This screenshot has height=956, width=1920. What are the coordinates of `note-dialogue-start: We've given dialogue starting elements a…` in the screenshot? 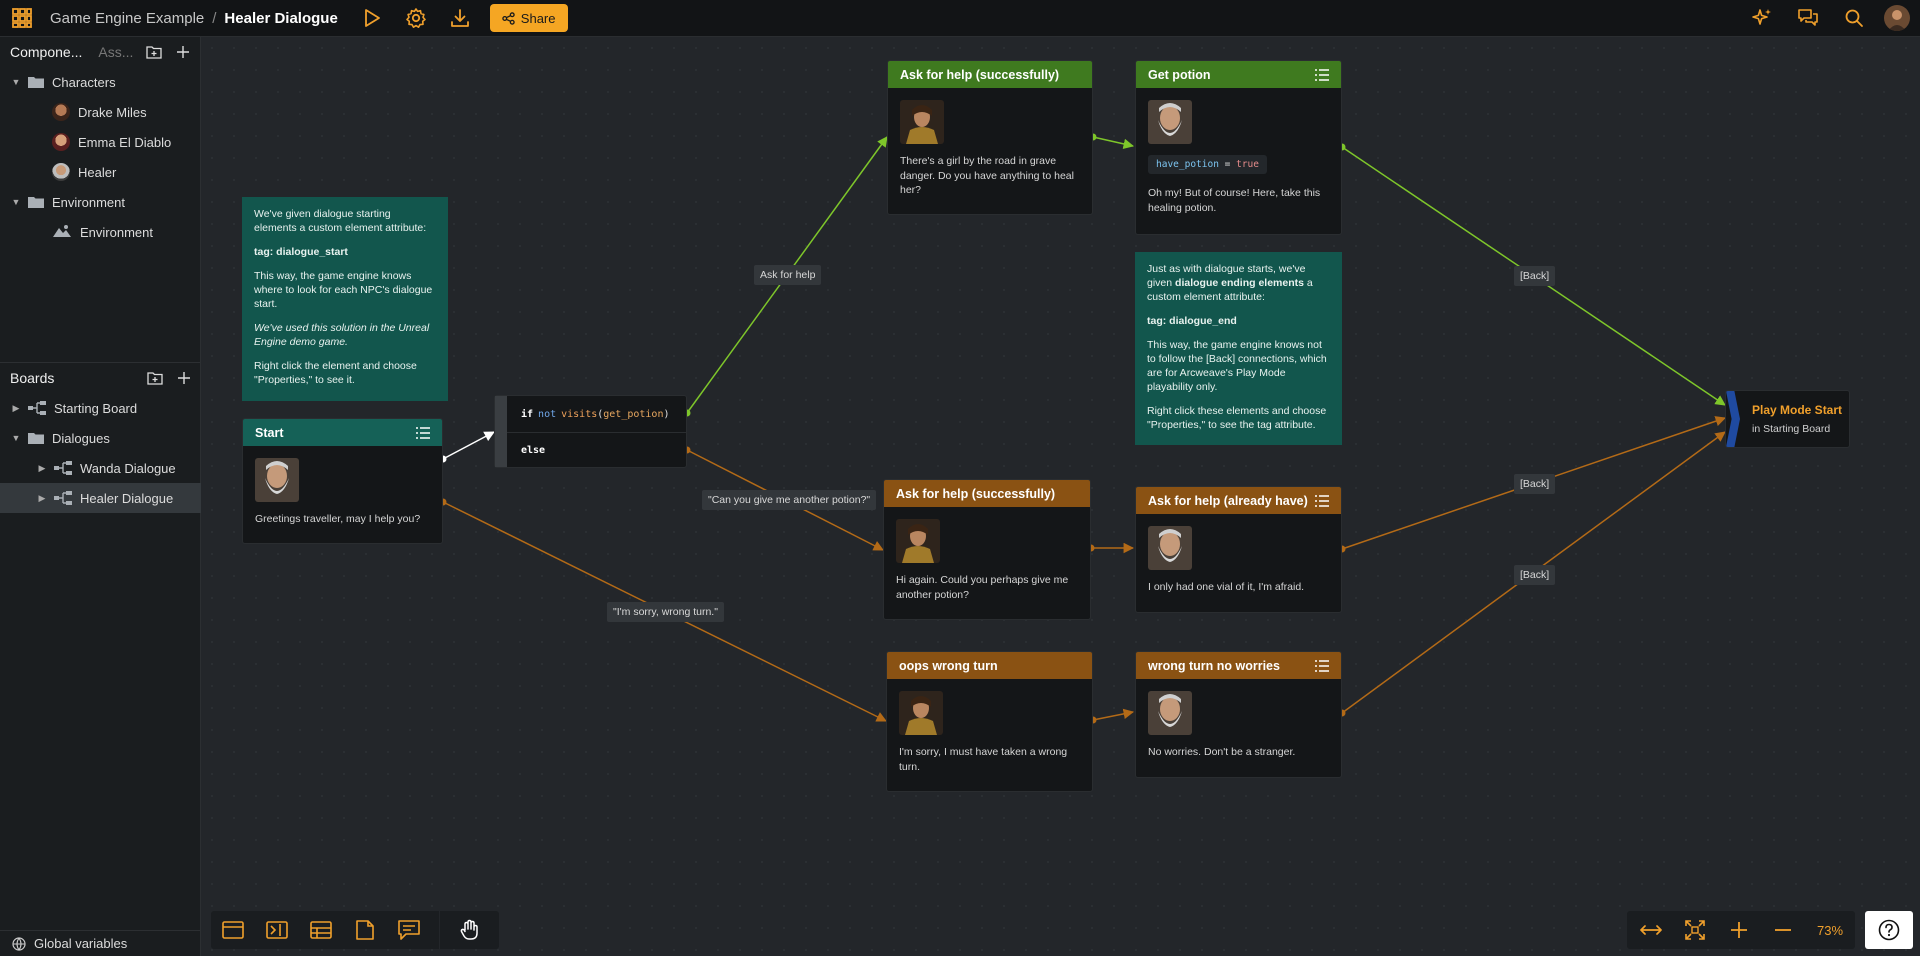 It's located at (345, 299).